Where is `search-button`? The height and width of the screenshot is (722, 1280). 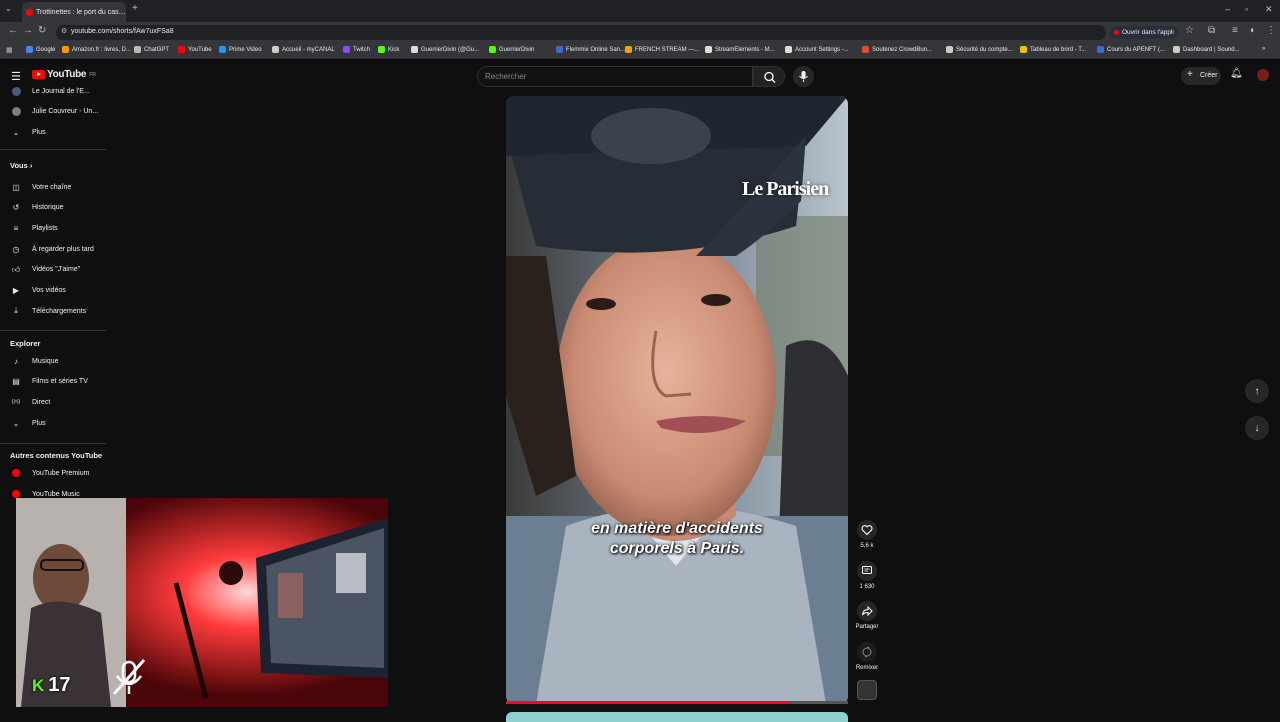 search-button is located at coordinates (769, 76).